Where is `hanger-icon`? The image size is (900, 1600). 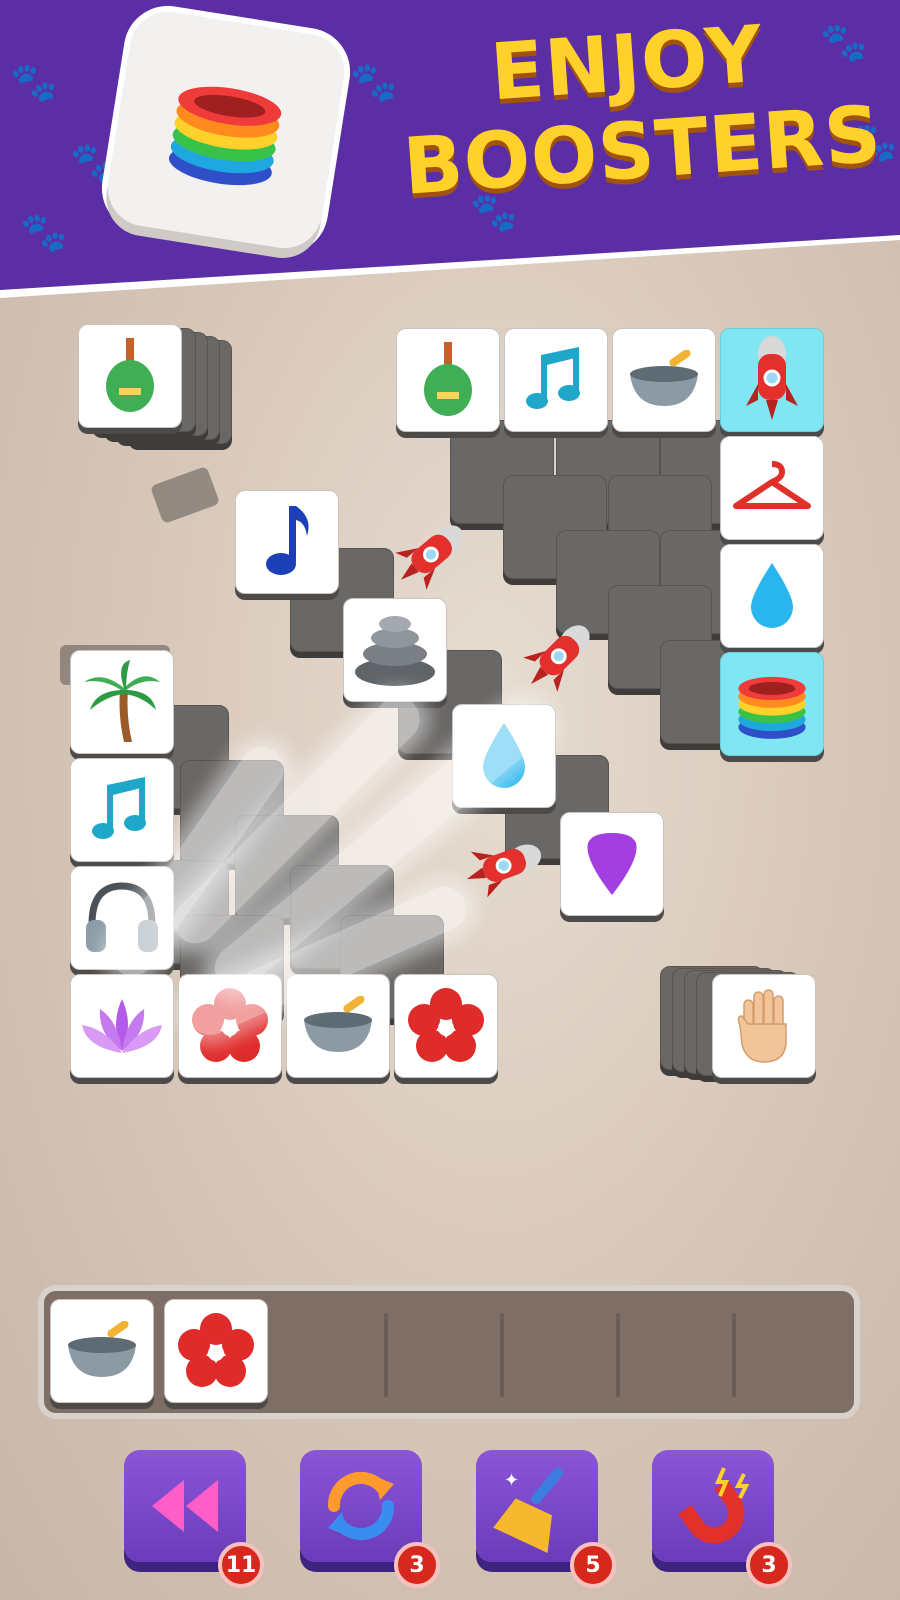 hanger-icon is located at coordinates (772, 485).